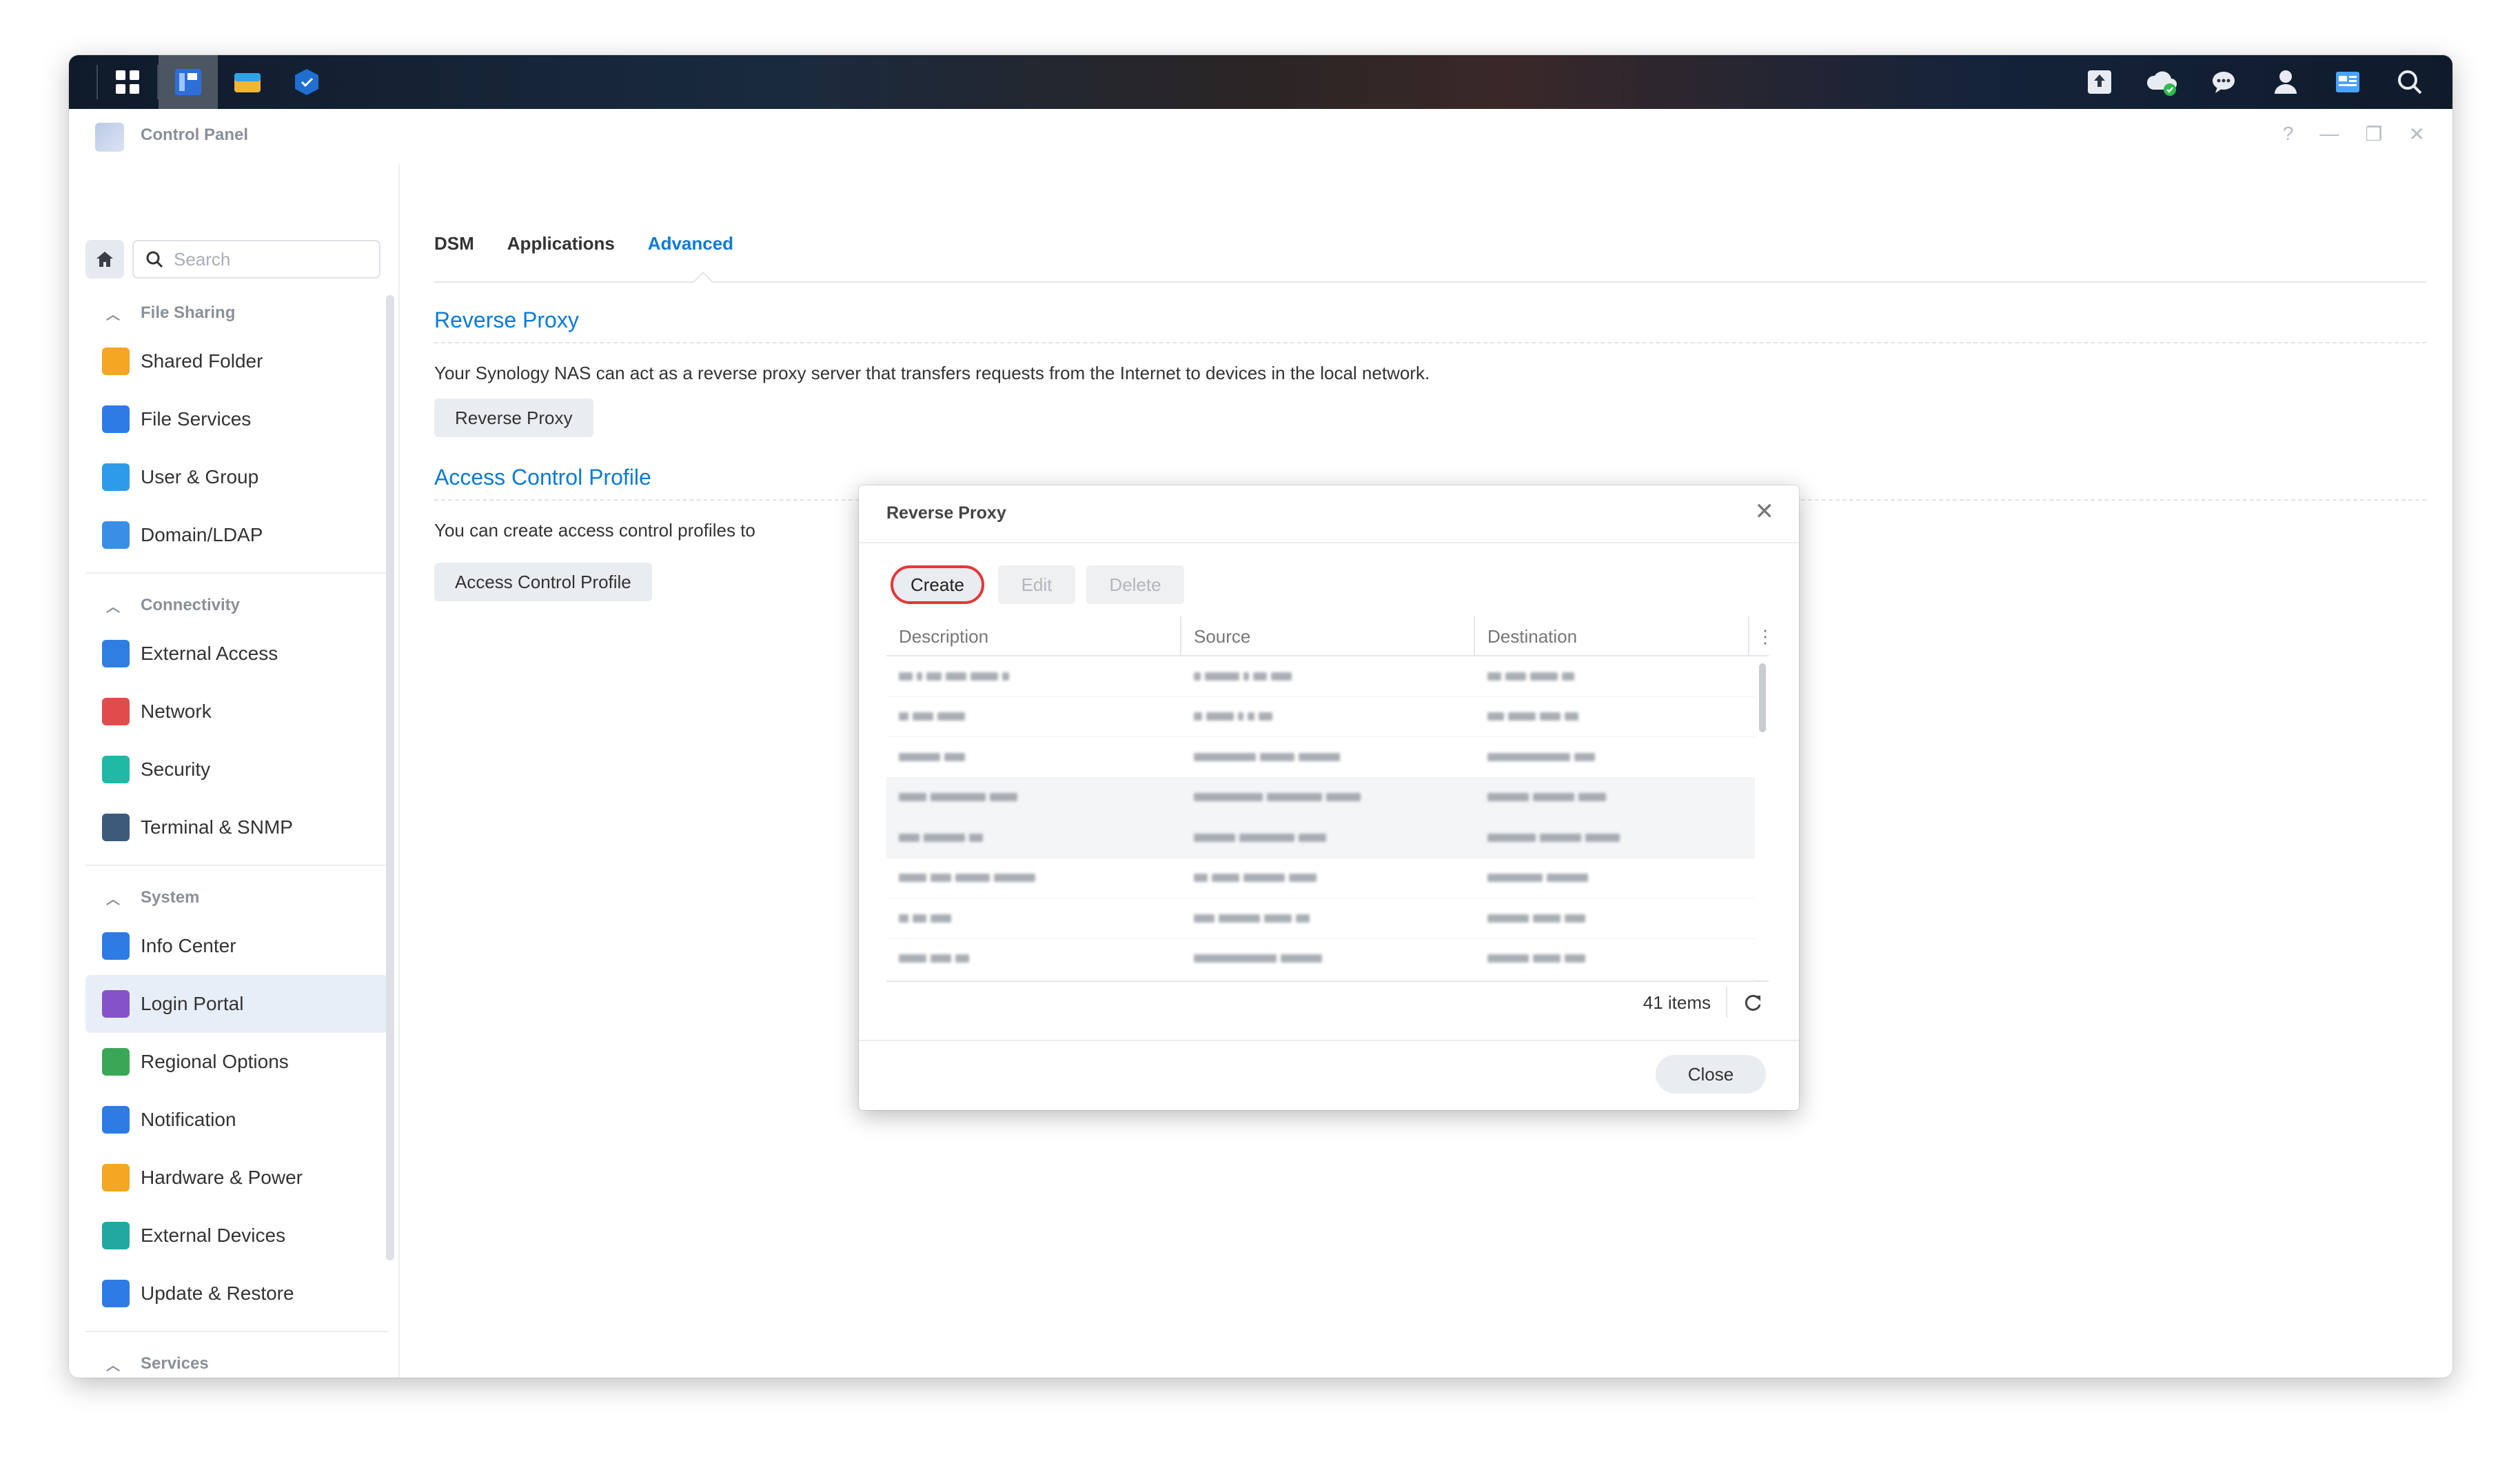 Image resolution: width=2520 pixels, height=1459 pixels. What do you see at coordinates (270, 259) in the screenshot?
I see `search-input` at bounding box center [270, 259].